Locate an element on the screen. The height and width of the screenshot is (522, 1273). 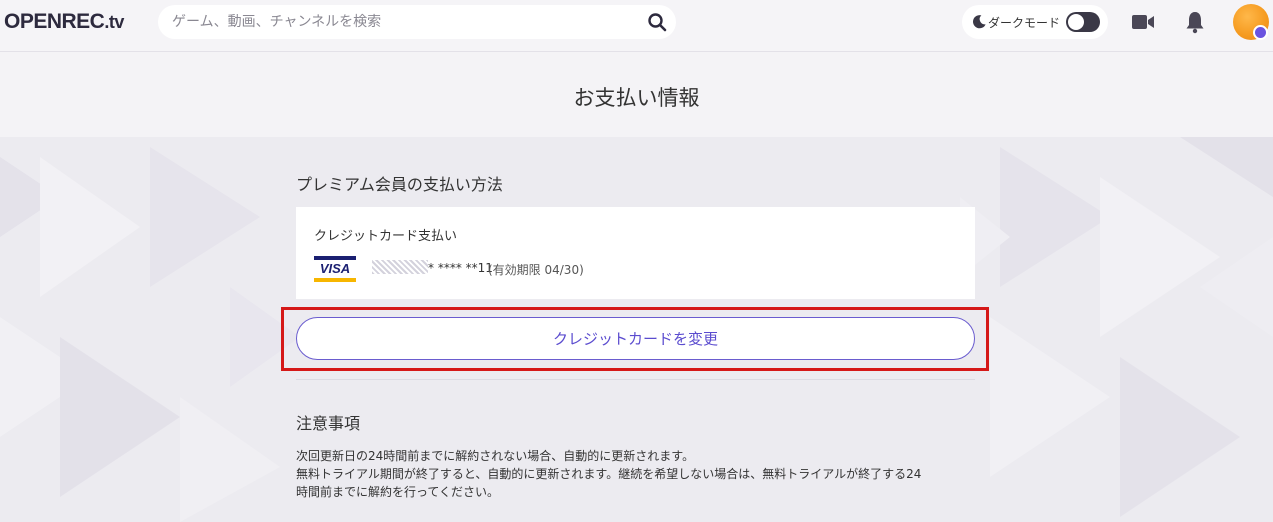
video-camera-icon is located at coordinates (1143, 22).